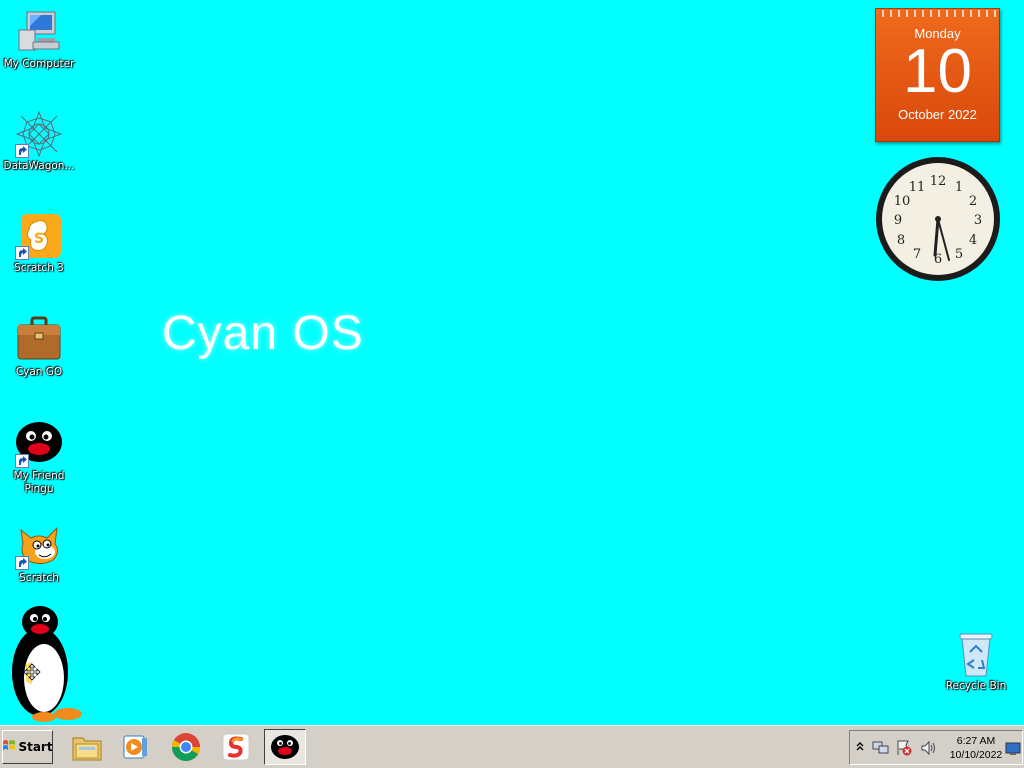  What do you see at coordinates (976, 654) in the screenshot?
I see `recycle-bin-icon` at bounding box center [976, 654].